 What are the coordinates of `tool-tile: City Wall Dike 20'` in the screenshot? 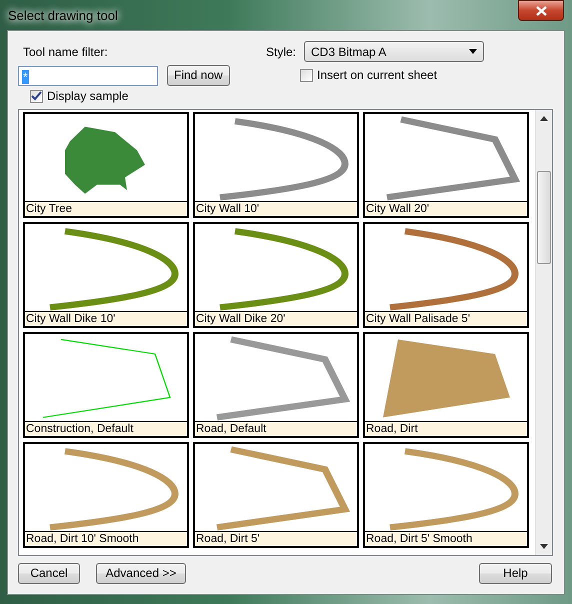 It's located at (276, 275).